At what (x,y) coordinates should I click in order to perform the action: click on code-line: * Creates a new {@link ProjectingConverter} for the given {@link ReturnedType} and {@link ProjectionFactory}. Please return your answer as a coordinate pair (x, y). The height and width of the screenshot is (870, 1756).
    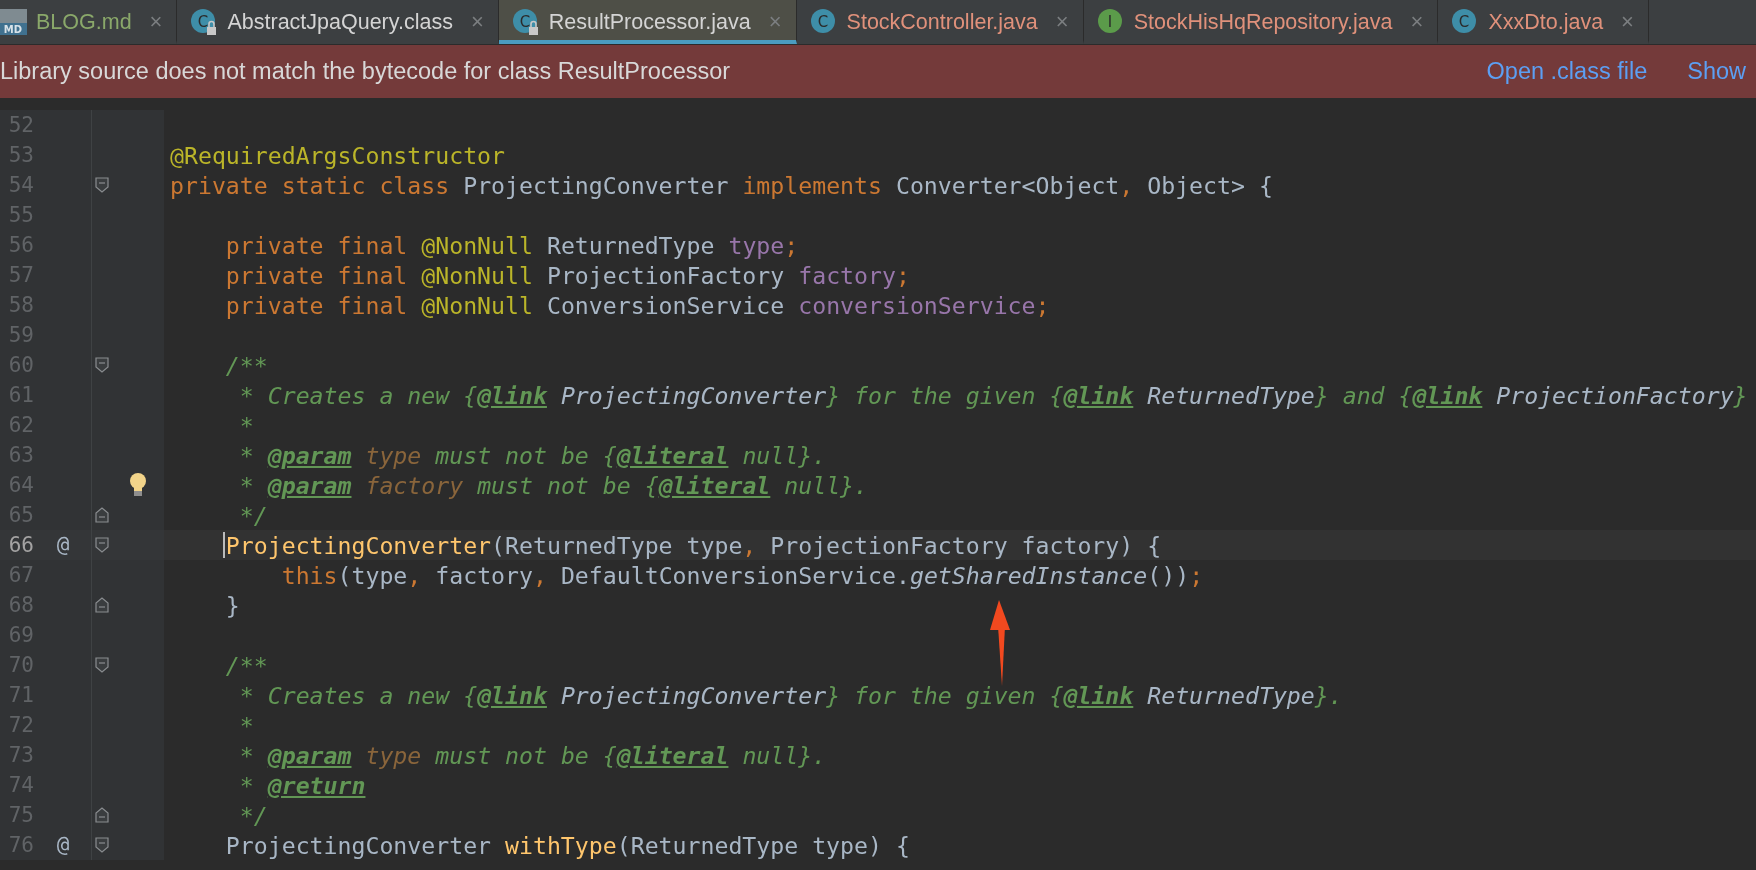
    Looking at the image, I should click on (993, 395).